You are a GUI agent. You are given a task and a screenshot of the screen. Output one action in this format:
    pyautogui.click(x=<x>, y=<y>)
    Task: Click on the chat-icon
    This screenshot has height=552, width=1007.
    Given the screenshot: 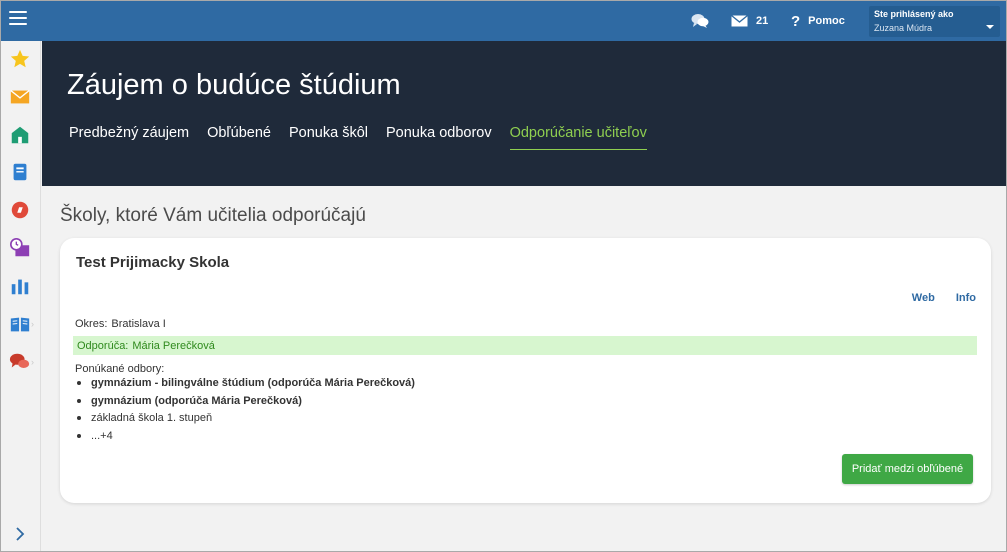 What is the action you would take?
    pyautogui.click(x=700, y=21)
    